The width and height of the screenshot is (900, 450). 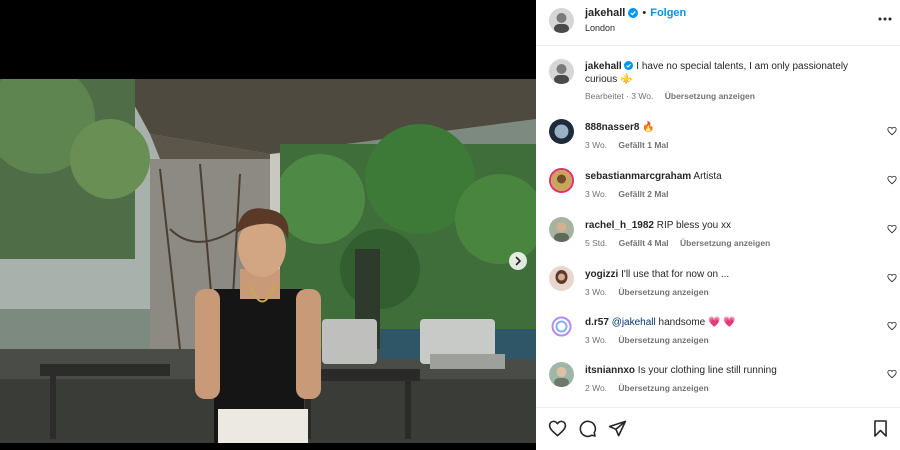 What do you see at coordinates (612, 127) in the screenshot?
I see `comment-username: 888nasser8` at bounding box center [612, 127].